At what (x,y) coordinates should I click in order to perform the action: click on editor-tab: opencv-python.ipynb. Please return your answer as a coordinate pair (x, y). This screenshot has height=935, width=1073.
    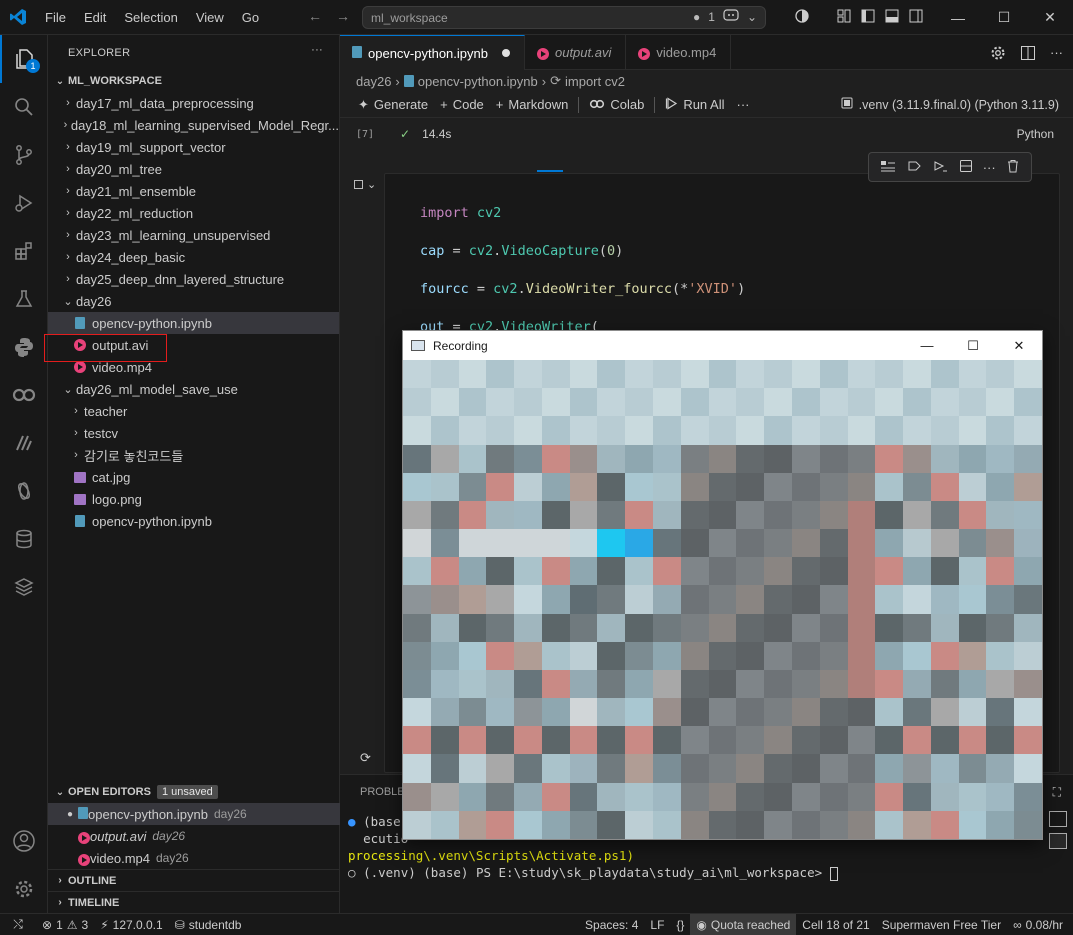
    Looking at the image, I should click on (432, 52).